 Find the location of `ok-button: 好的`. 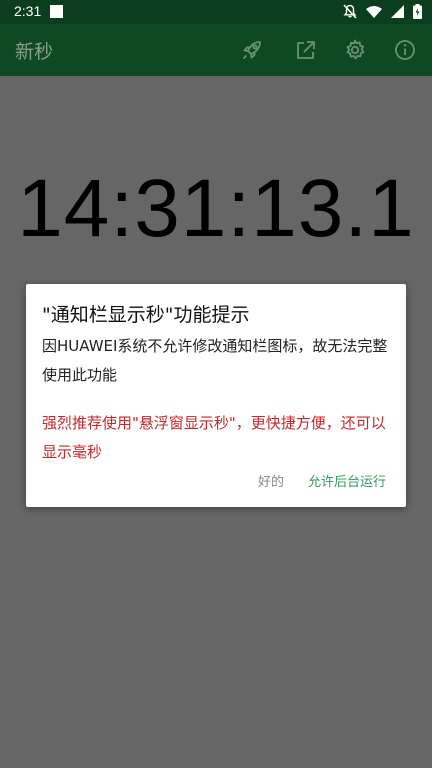

ok-button: 好的 is located at coordinates (271, 480).